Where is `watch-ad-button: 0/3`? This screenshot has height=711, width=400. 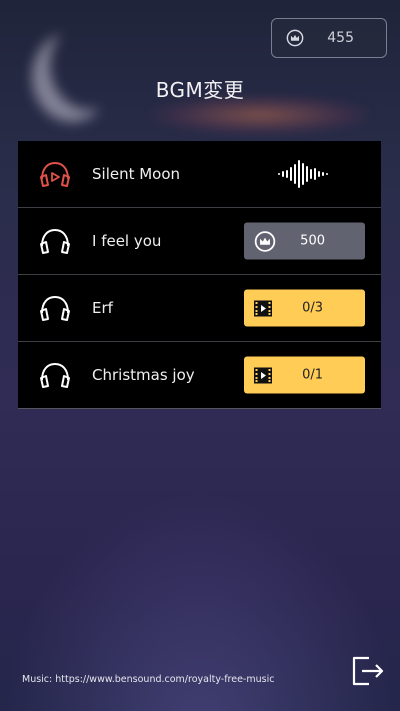 watch-ad-button: 0/3 is located at coordinates (304, 308).